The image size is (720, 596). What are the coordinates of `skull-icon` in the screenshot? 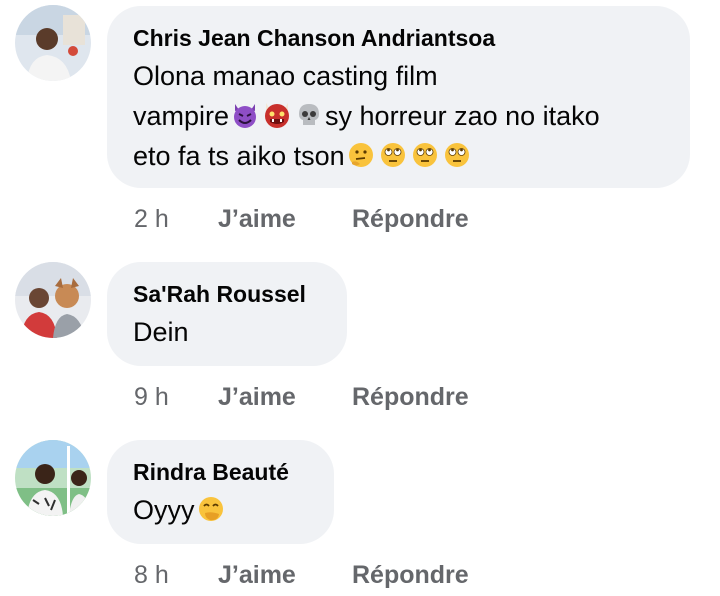 It's located at (309, 114).